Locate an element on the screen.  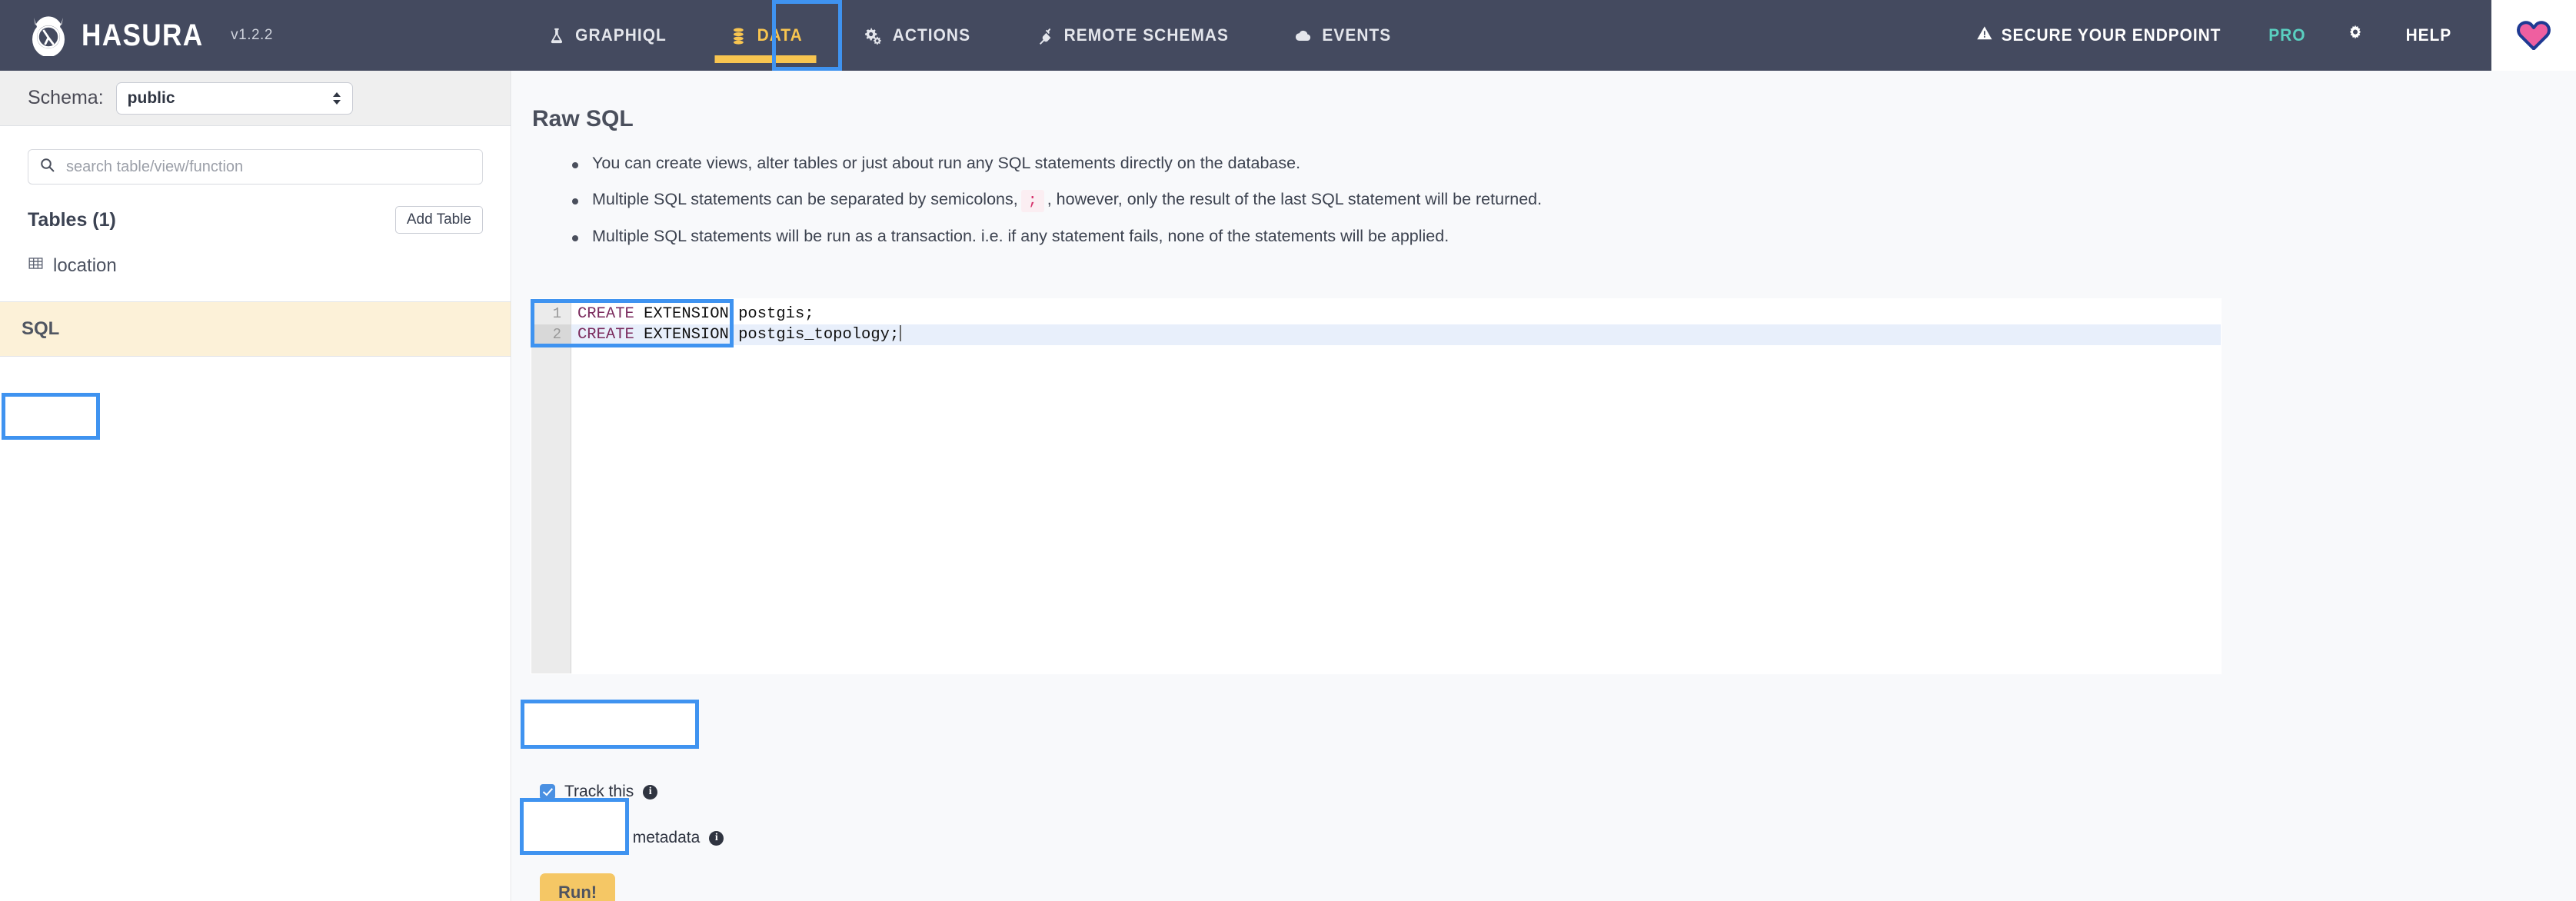
tab-events: EVENTS is located at coordinates (1342, 35).